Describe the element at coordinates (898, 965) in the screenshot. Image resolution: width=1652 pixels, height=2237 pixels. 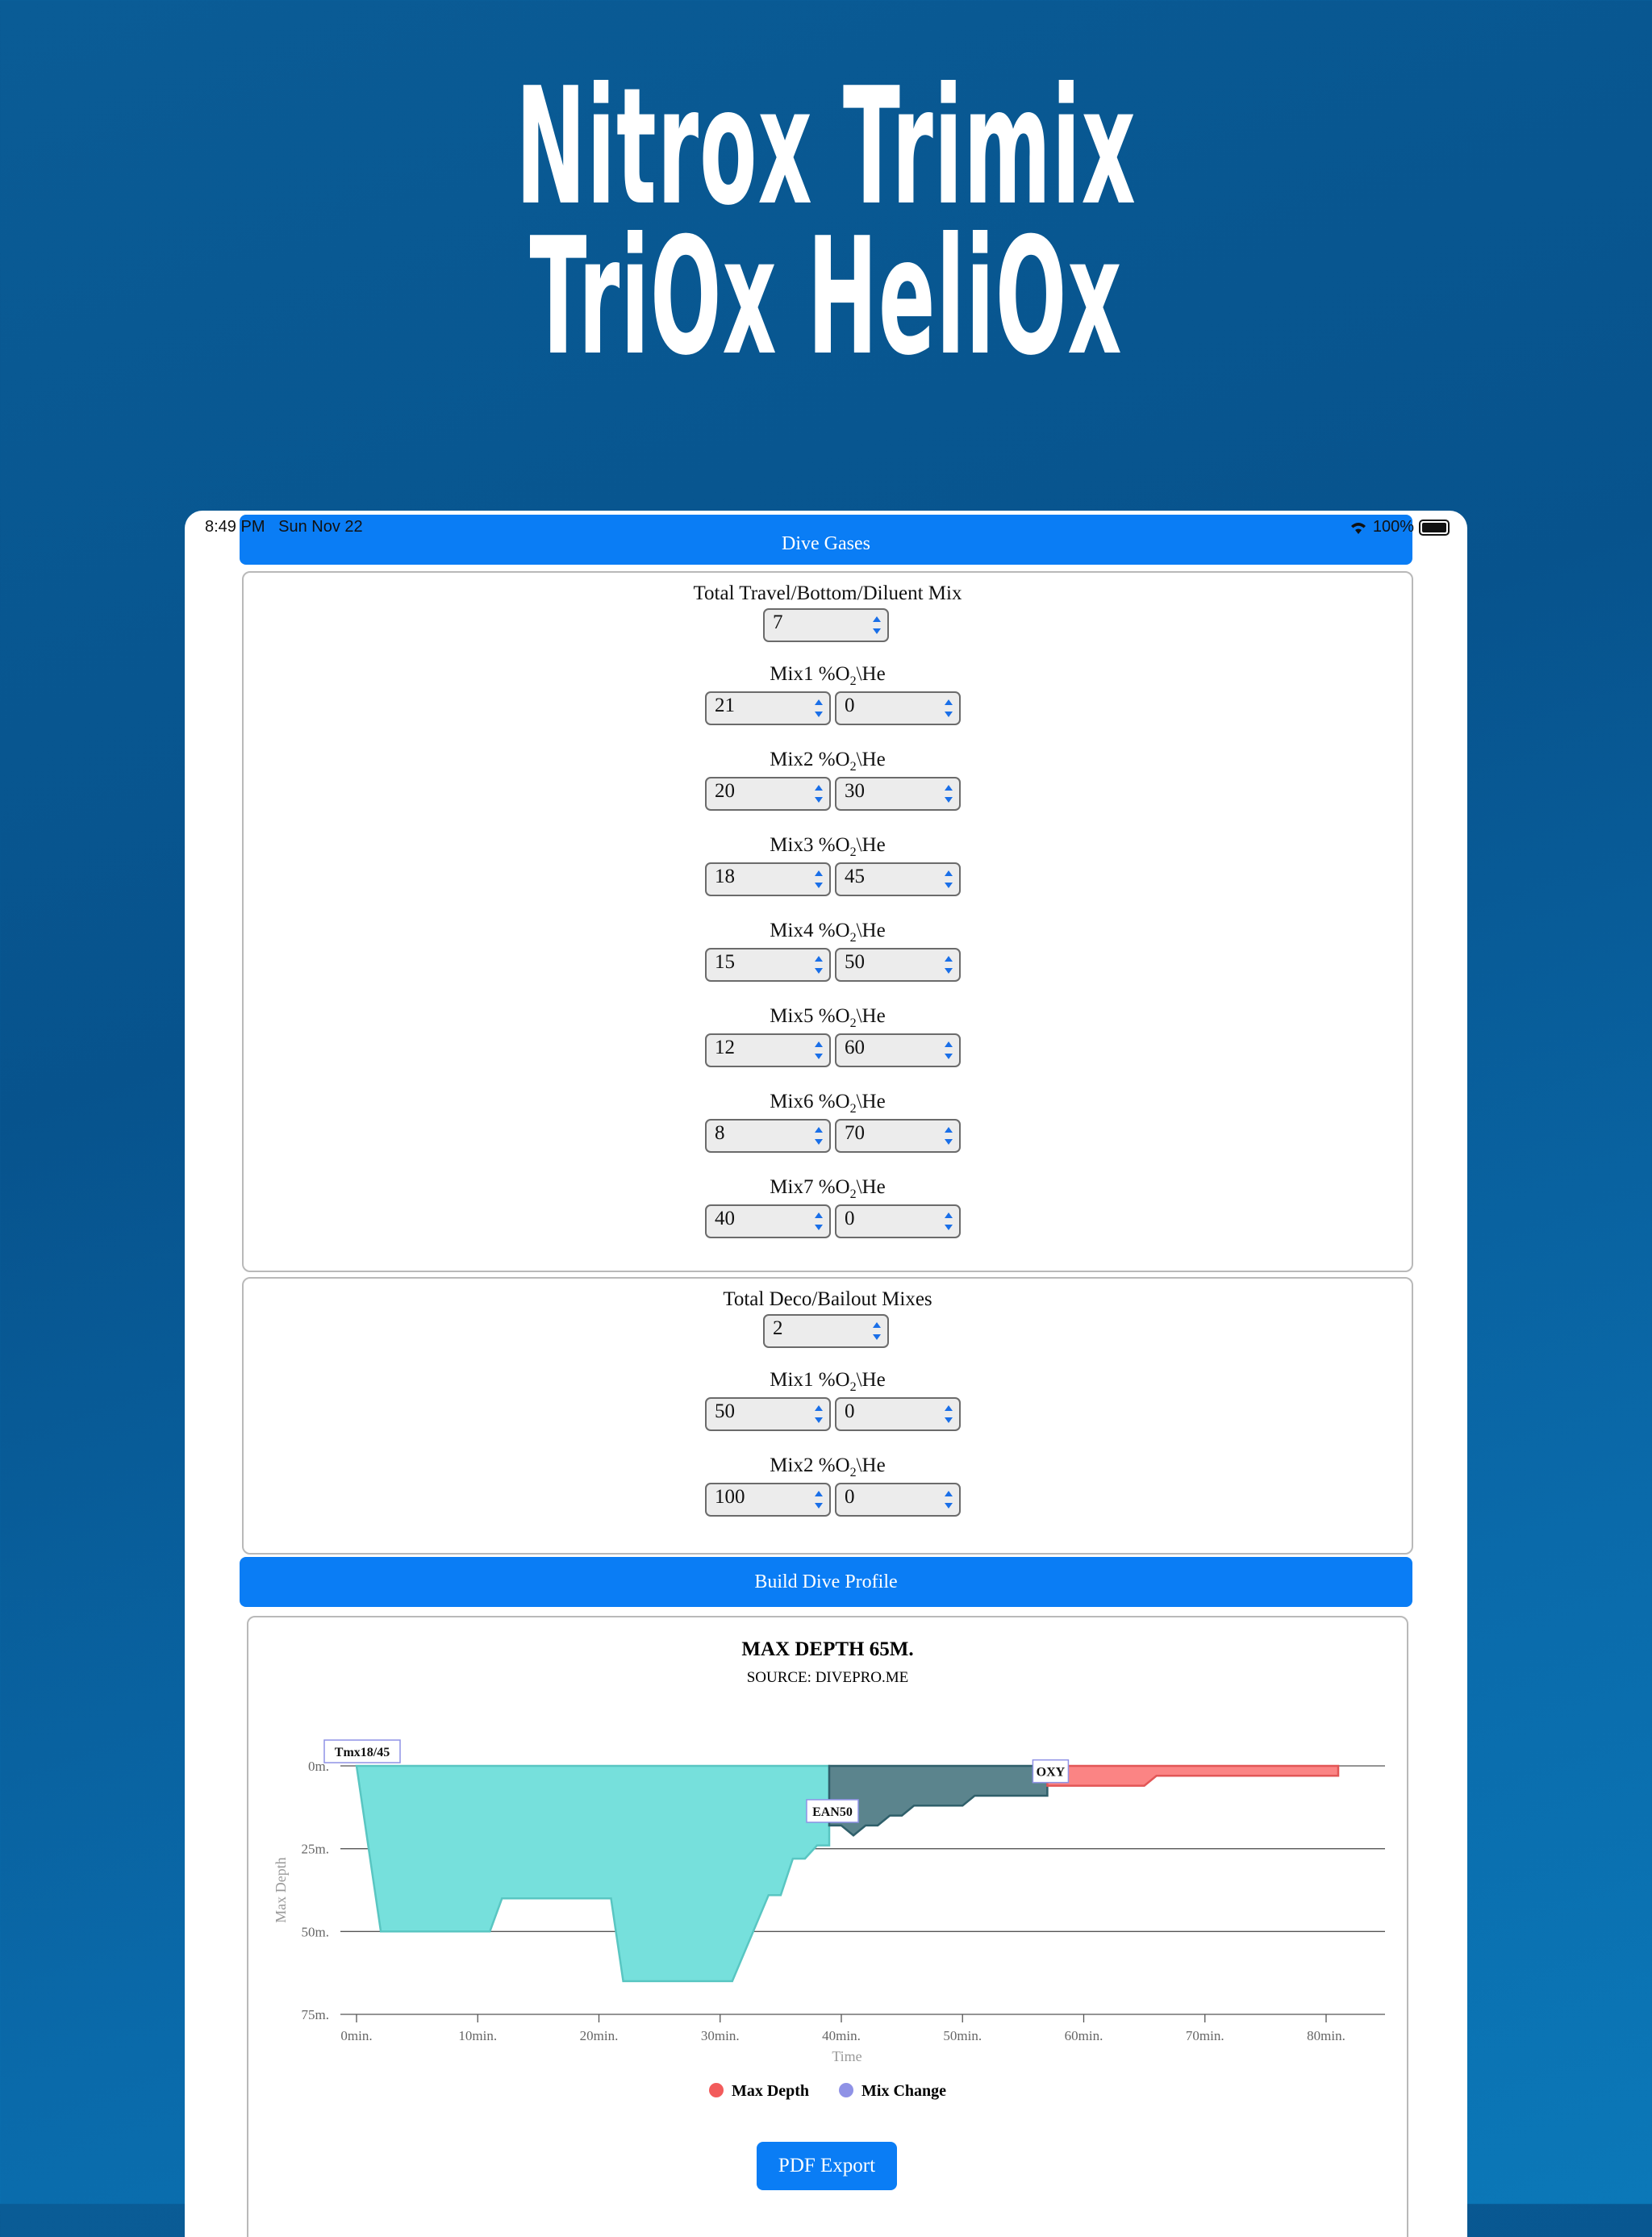
I see `he-select: 50` at that location.